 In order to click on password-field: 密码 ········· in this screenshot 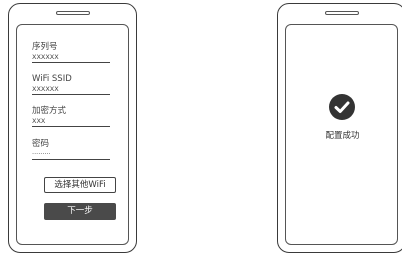, I will do `click(71, 149)`.